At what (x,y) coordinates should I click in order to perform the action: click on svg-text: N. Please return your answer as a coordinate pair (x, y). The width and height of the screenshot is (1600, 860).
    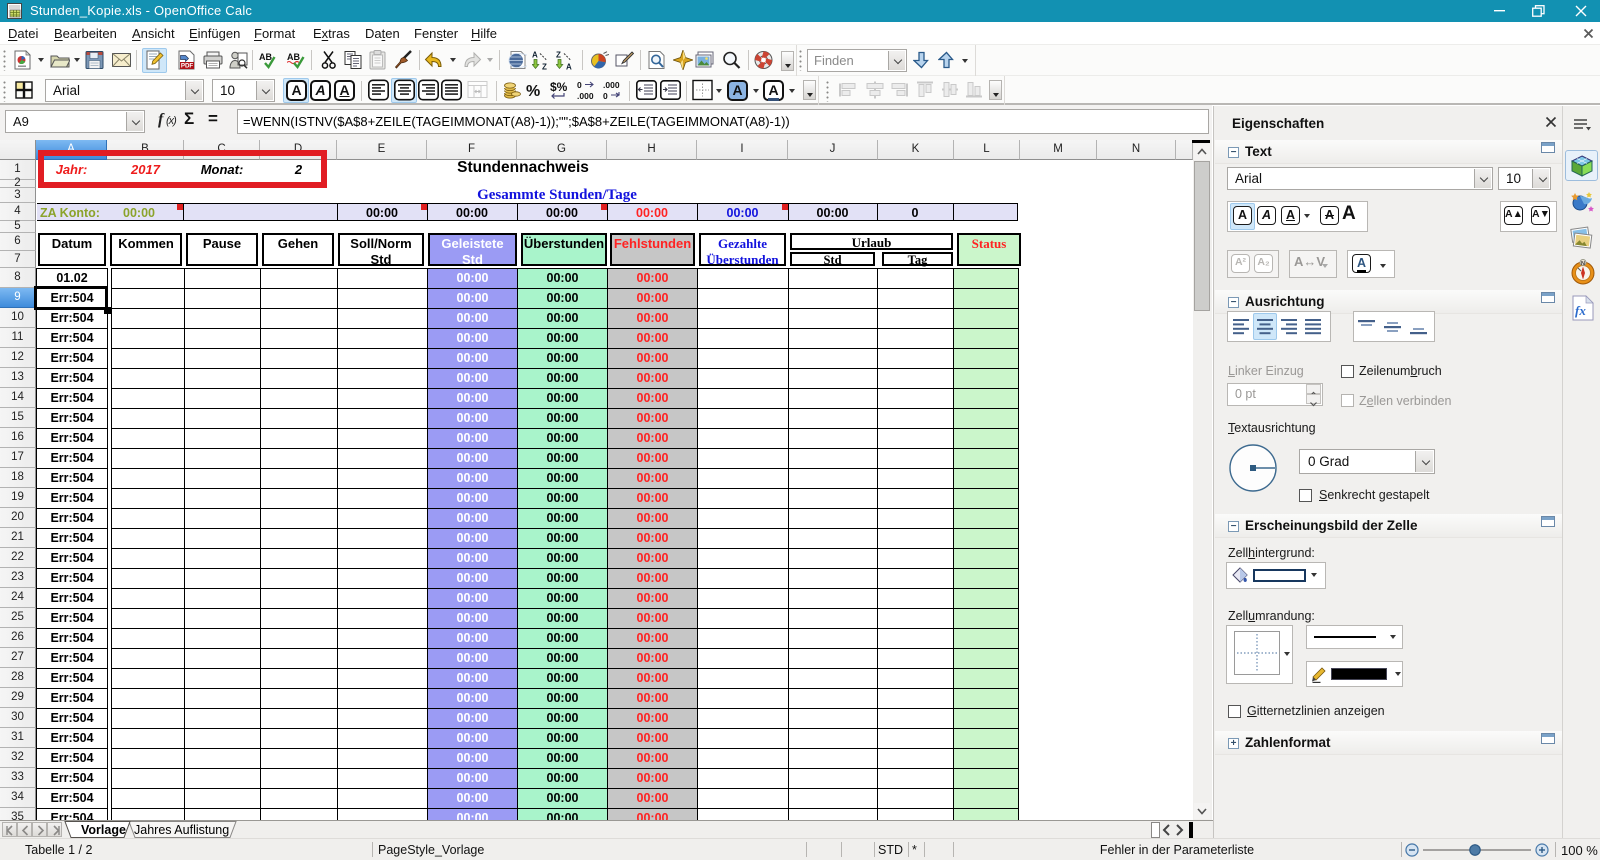
    Looking at the image, I should click on (1583, 264).